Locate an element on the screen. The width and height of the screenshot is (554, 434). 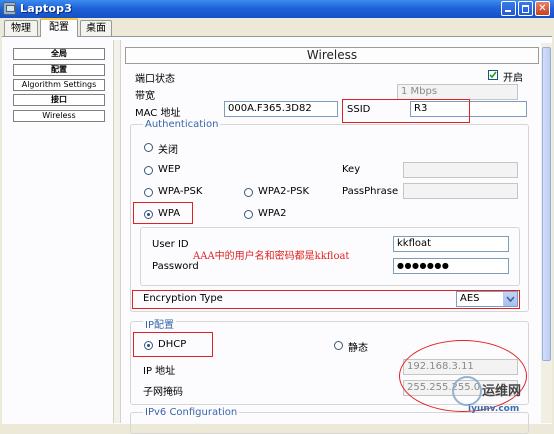
auth-wpa-radio is located at coordinates (148, 214).